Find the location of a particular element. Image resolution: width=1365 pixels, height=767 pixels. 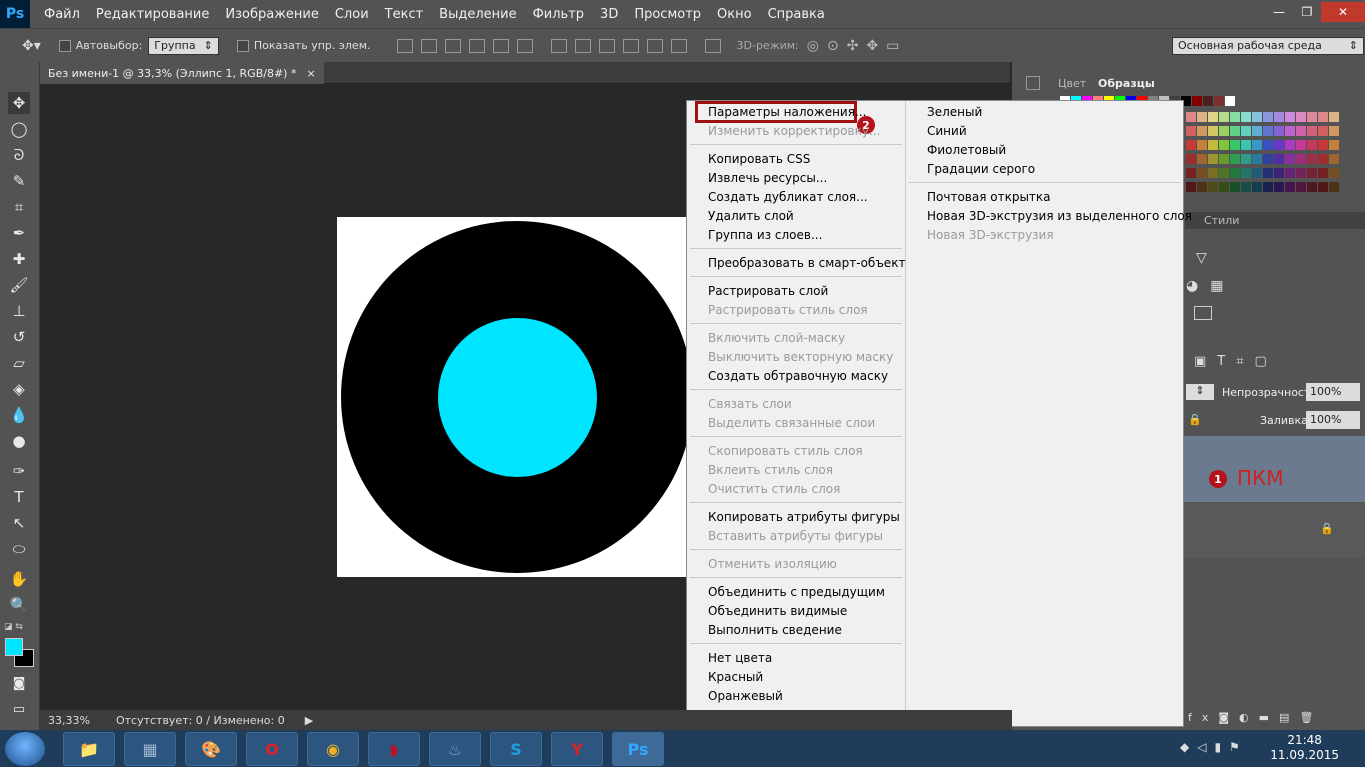

zoom-level: 33,33% is located at coordinates (69, 720).